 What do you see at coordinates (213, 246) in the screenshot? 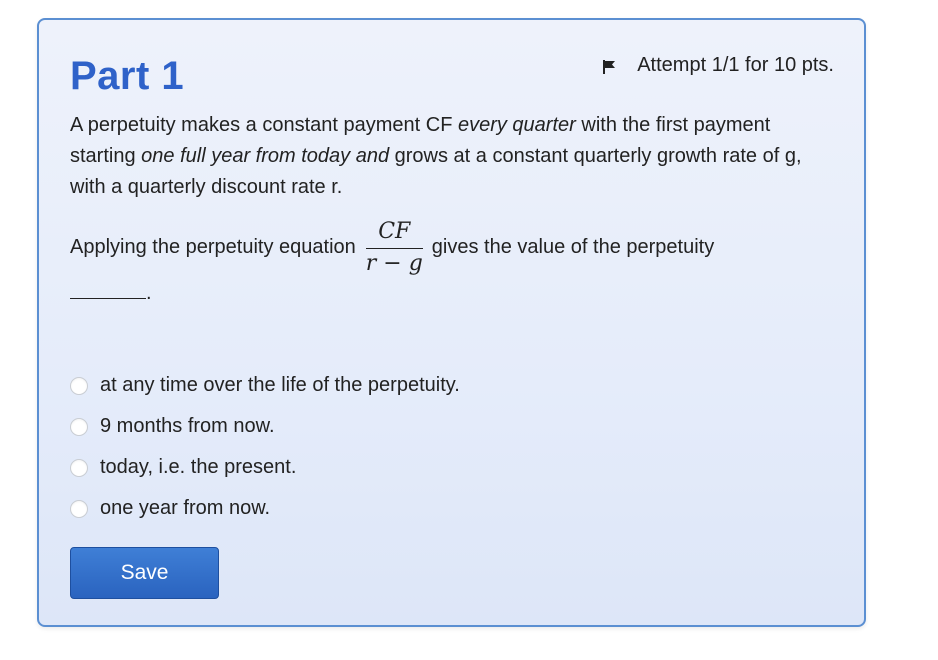
I see `formula-prefix: Applying the perpetuity equation` at bounding box center [213, 246].